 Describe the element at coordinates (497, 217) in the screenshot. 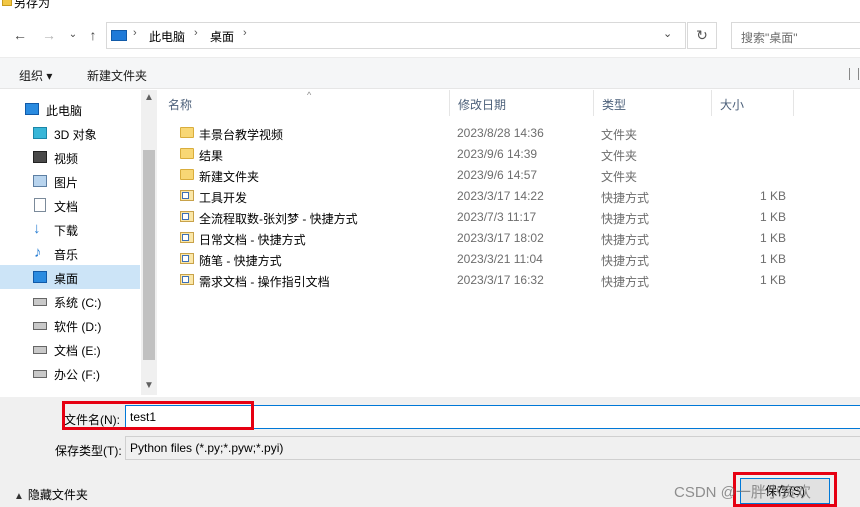

I see `file-modified: 2023/7/3 11:17` at that location.